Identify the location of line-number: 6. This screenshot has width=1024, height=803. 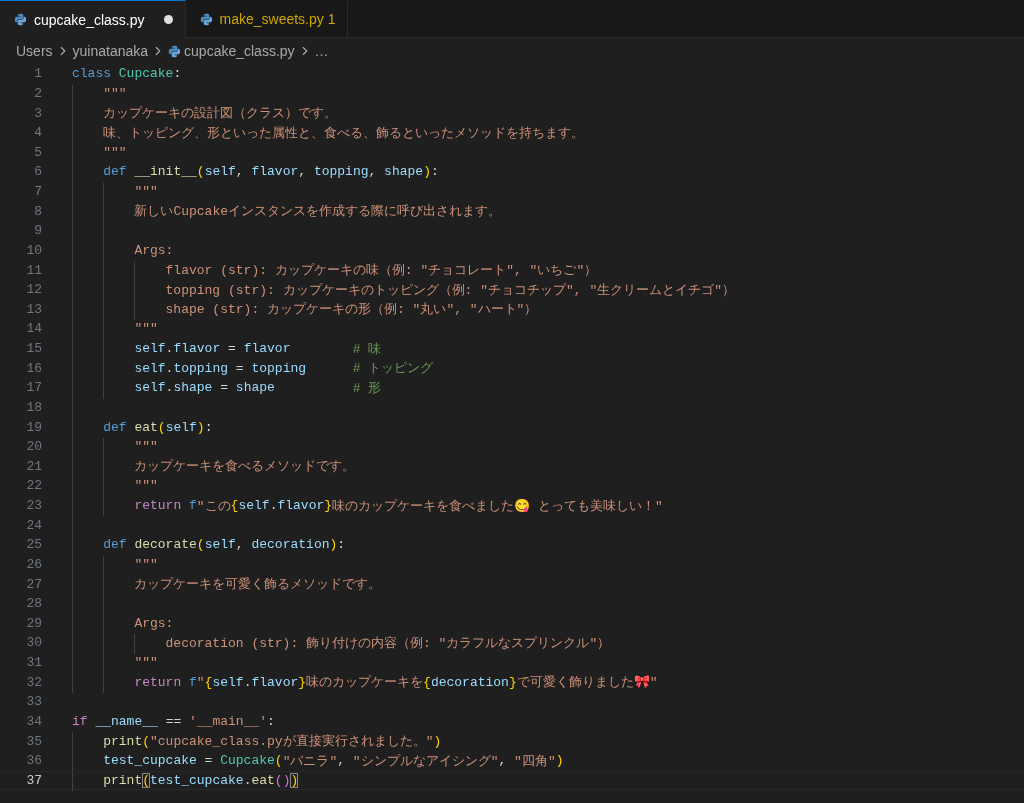
(37, 172).